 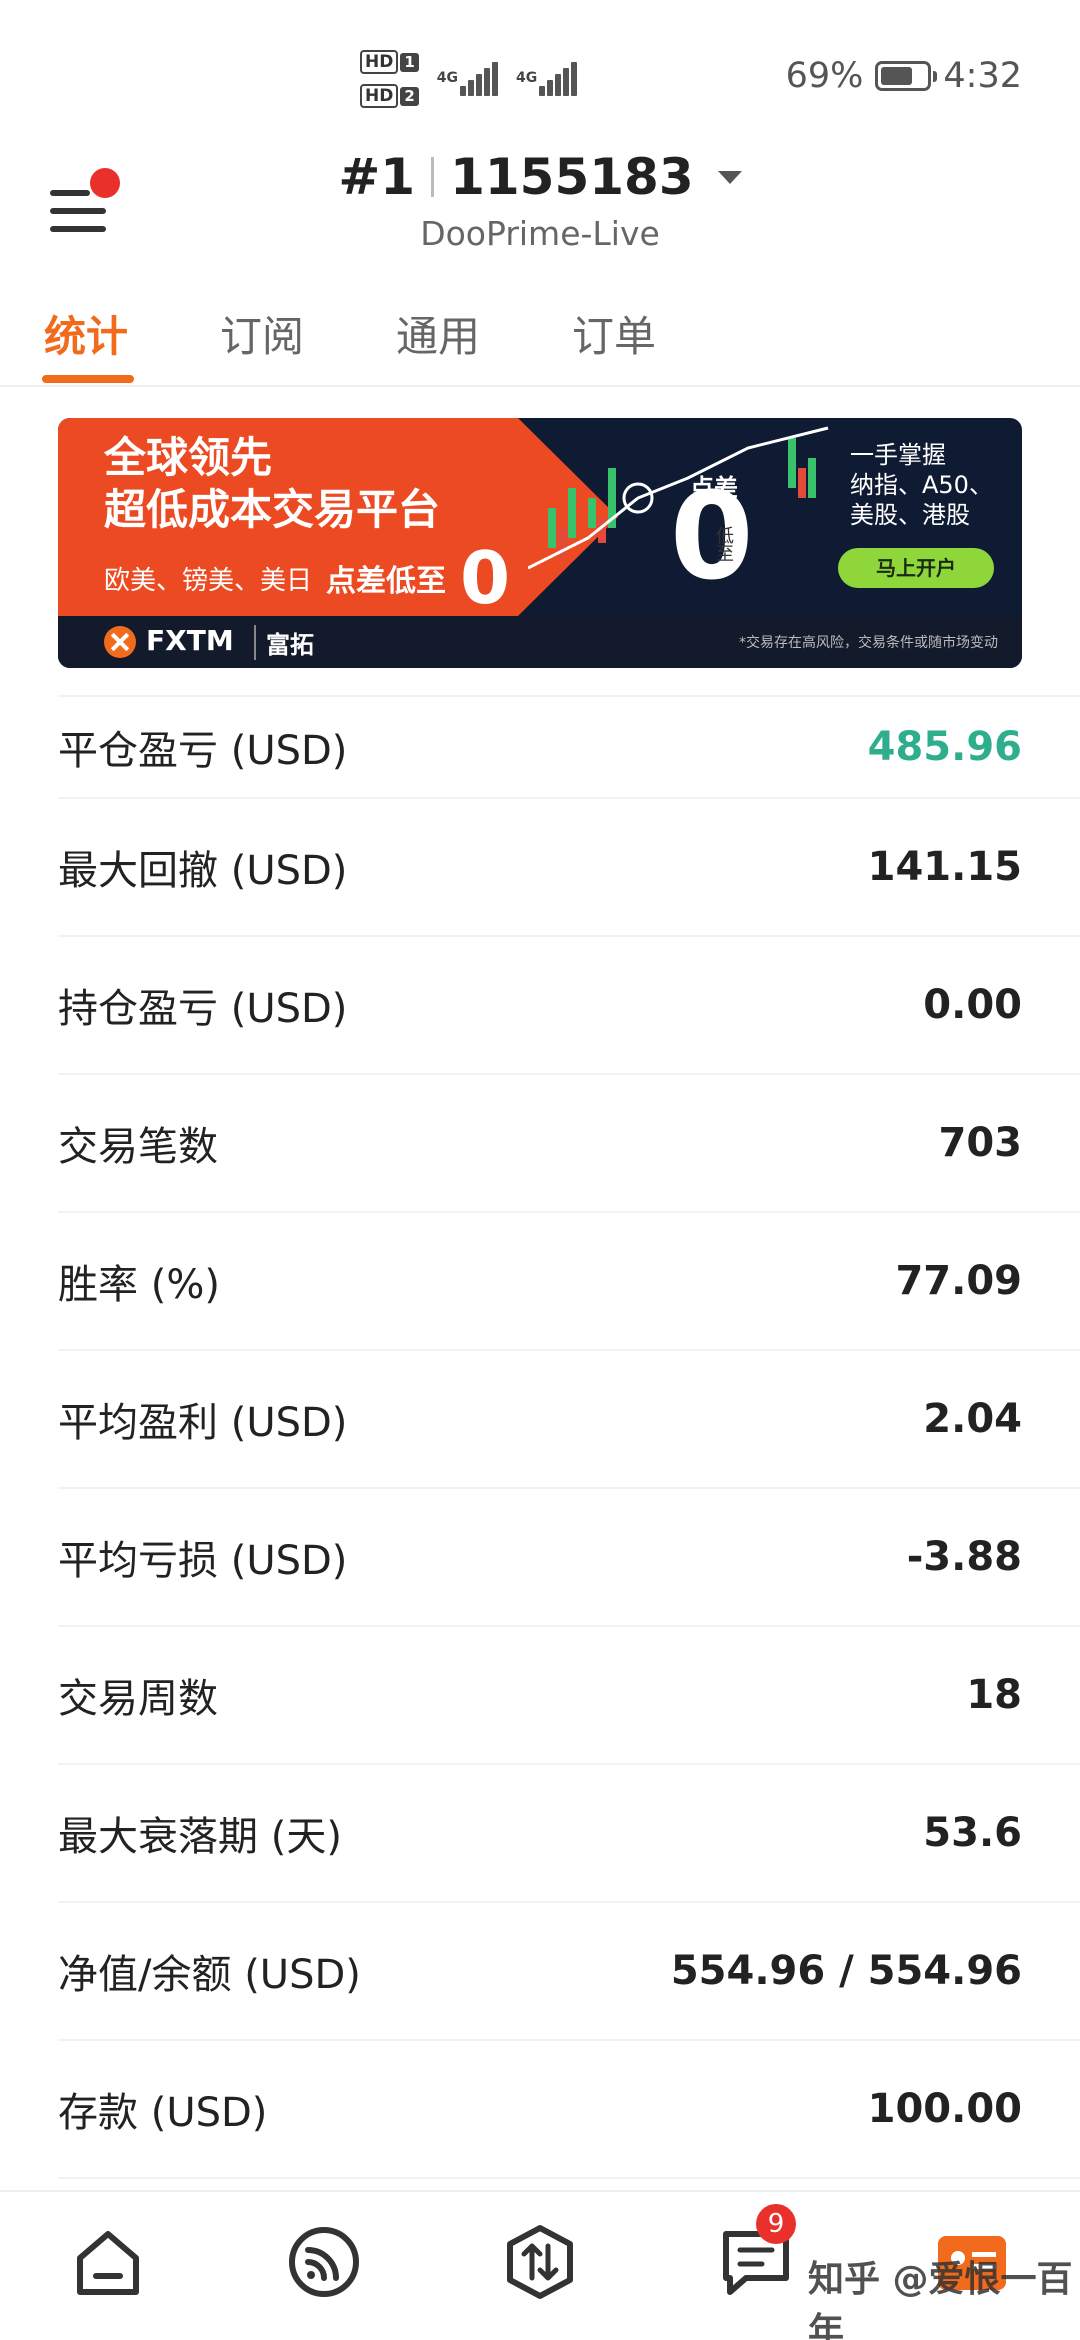 I want to click on home-icon, so click(x=108, y=2263).